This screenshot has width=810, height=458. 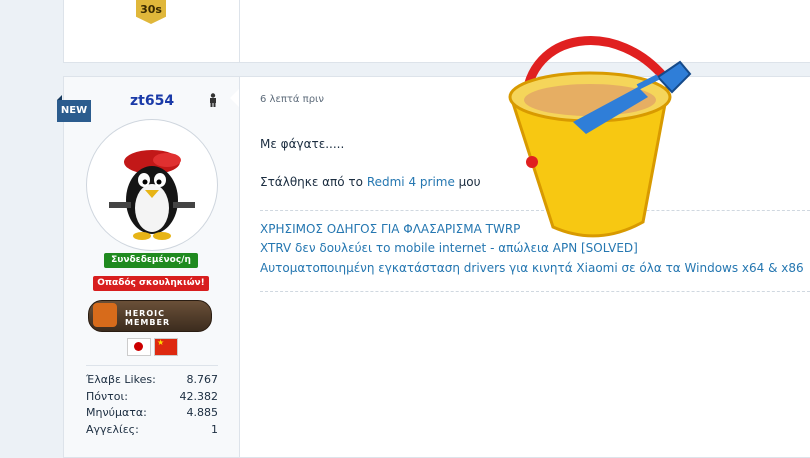 I want to click on online-status-badge: Συνδεδεμένος/η, so click(x=151, y=260).